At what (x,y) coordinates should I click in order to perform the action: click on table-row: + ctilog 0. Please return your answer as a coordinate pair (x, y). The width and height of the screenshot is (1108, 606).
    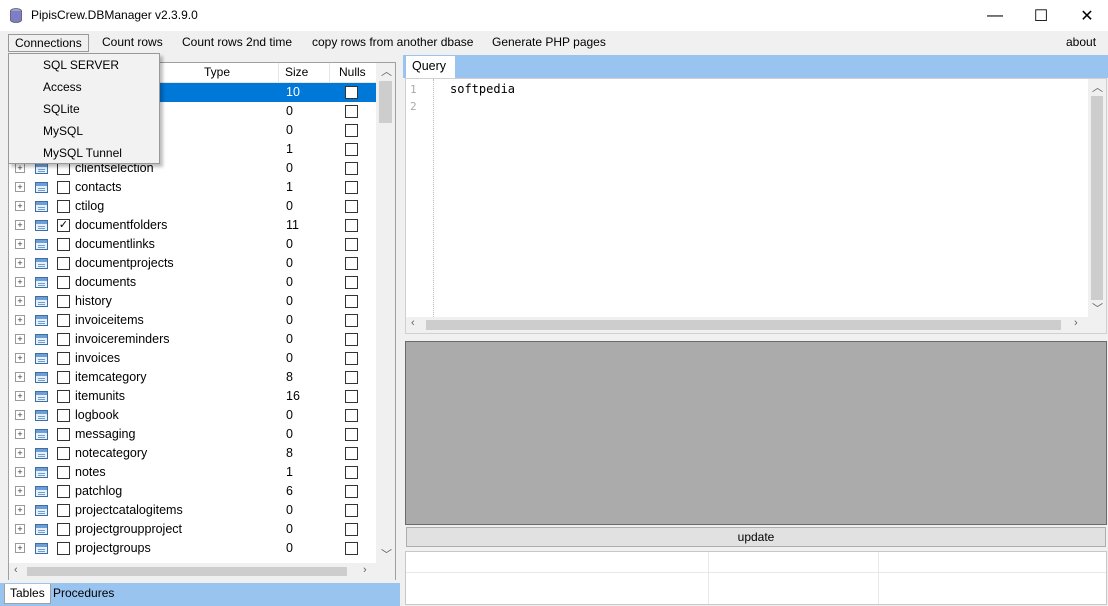
    Looking at the image, I should click on (192, 206).